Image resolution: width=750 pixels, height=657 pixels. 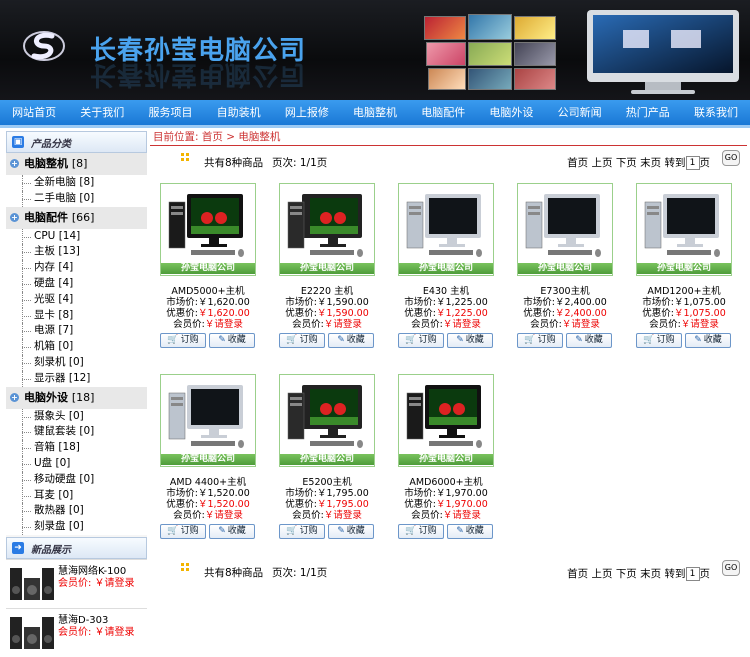 What do you see at coordinates (87, 182) in the screenshot?
I see `subcategory-count: [8]` at bounding box center [87, 182].